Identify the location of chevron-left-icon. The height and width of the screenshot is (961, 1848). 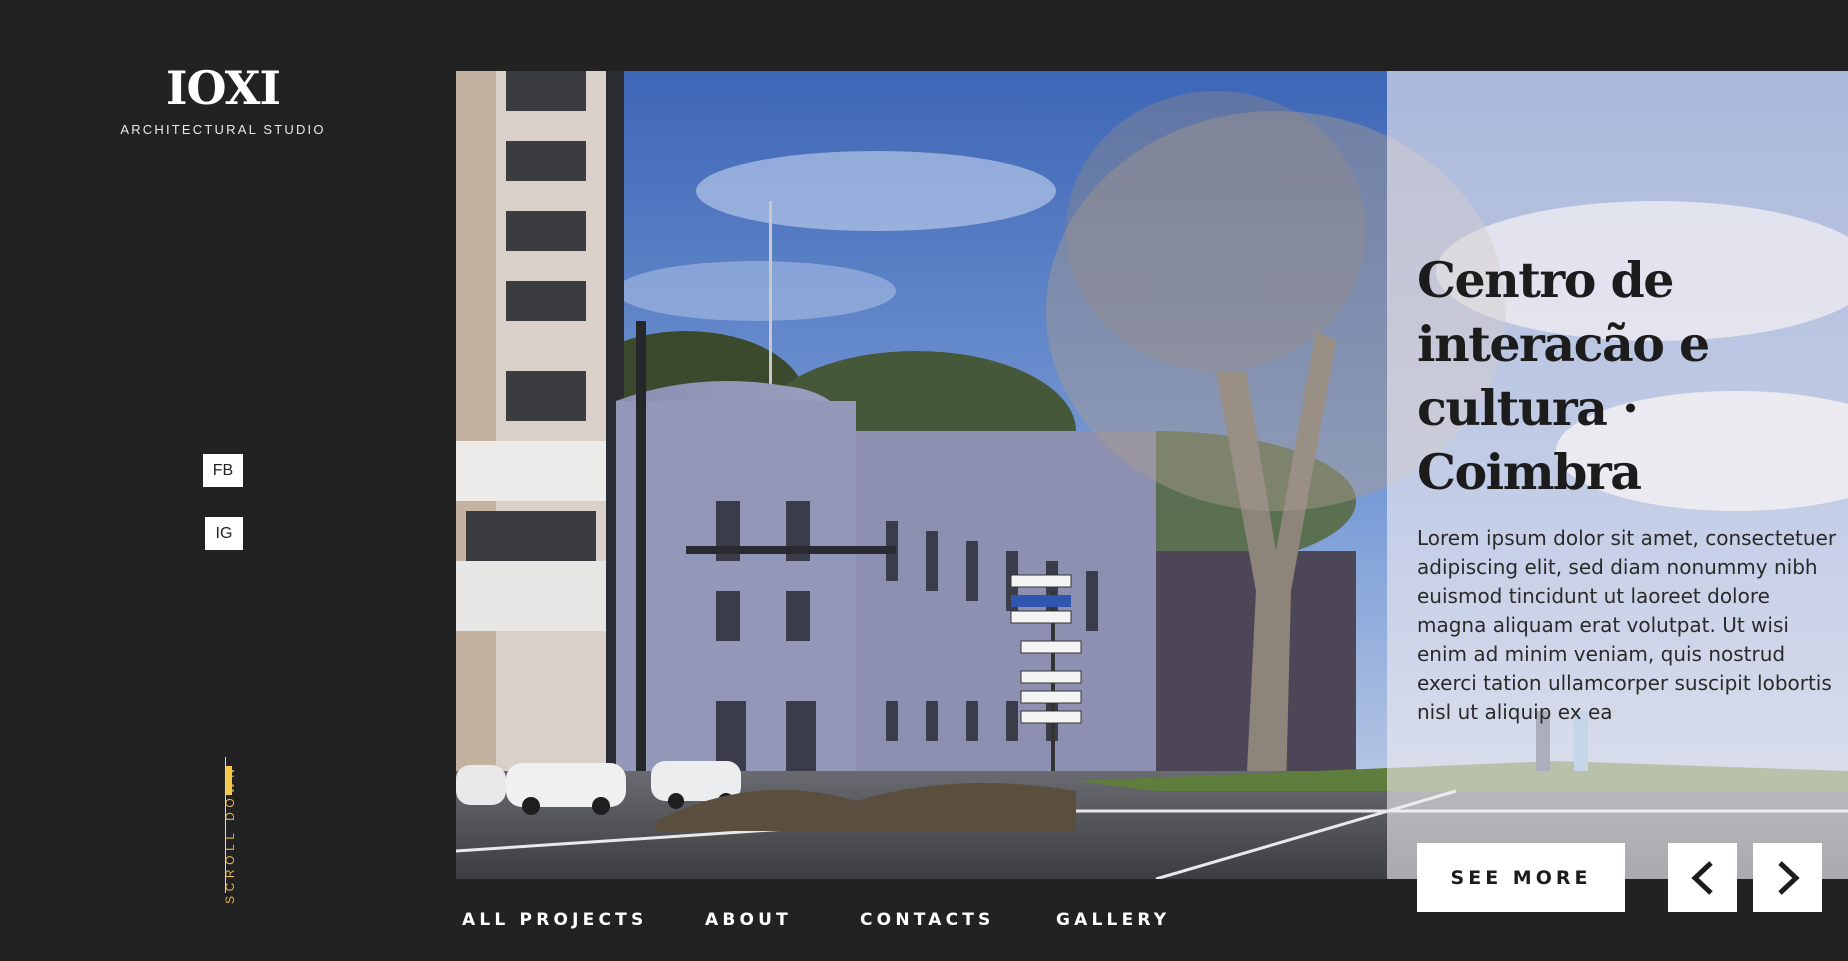
(1701, 877).